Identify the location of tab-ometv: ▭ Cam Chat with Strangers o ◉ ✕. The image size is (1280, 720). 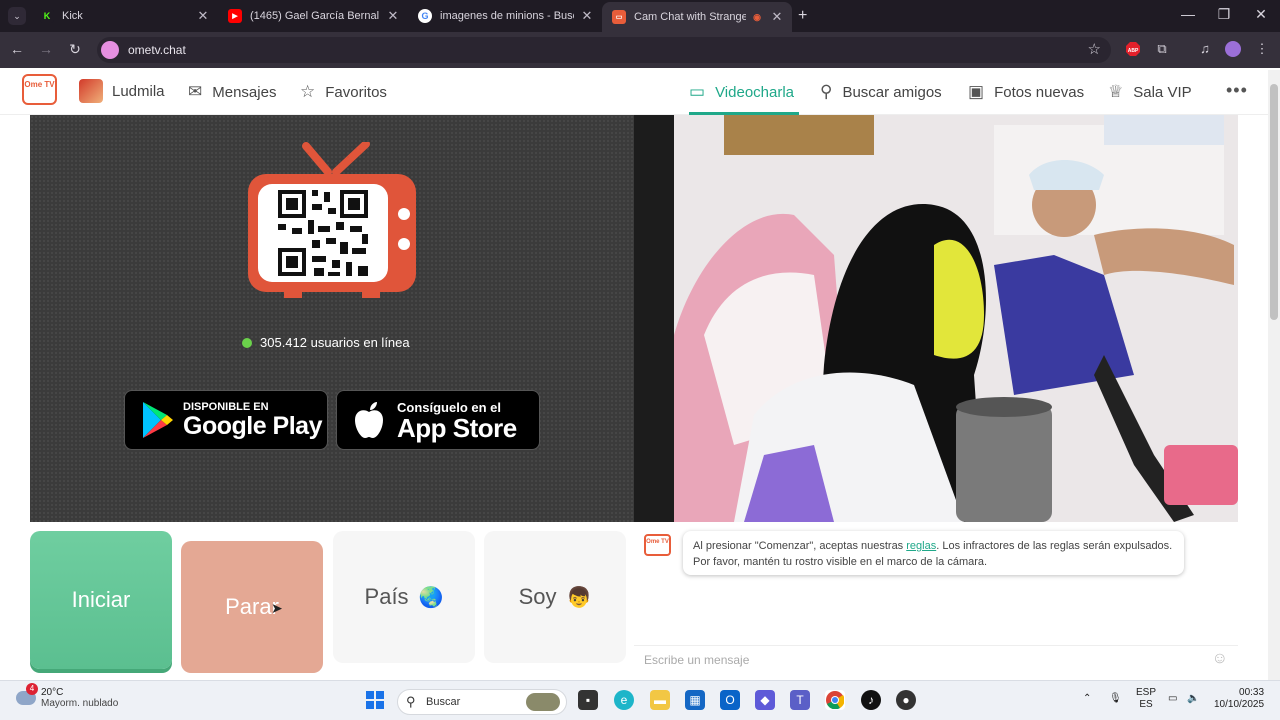
(697, 17).